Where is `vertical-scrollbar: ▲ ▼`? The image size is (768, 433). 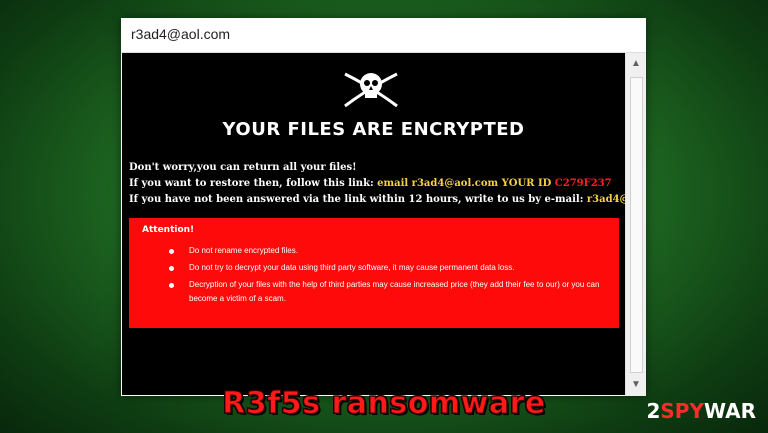 vertical-scrollbar: ▲ ▼ is located at coordinates (635, 224).